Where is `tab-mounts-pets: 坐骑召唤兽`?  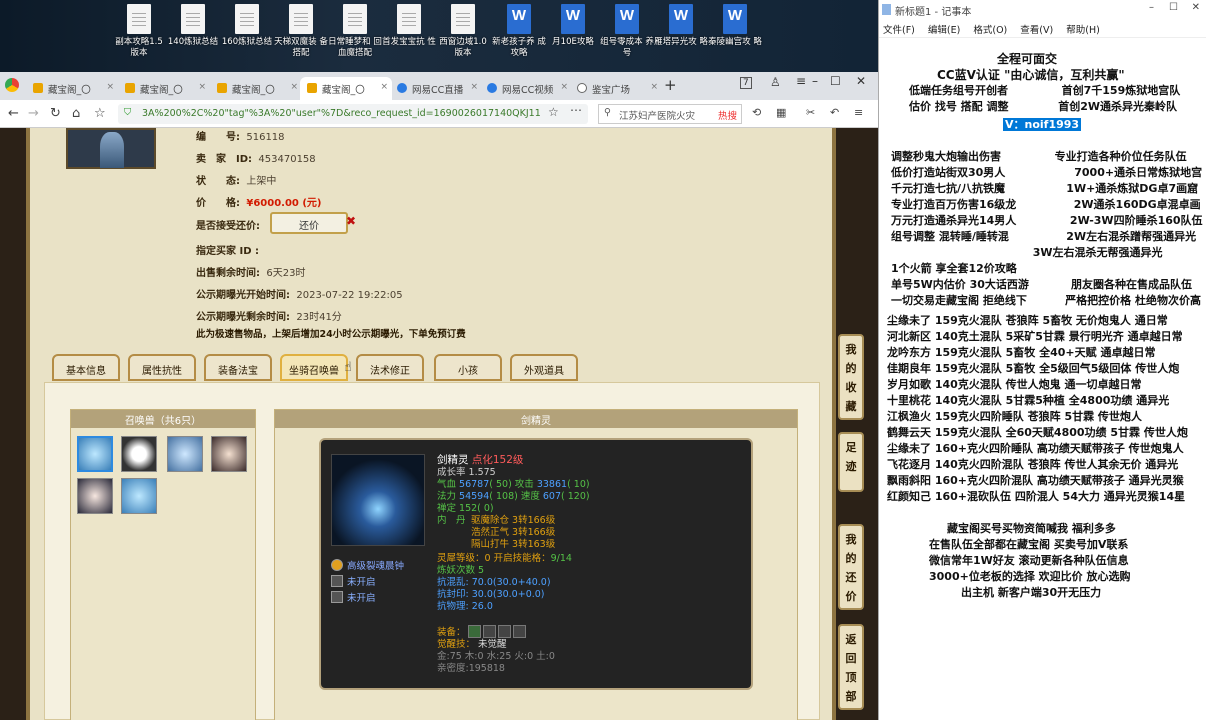
tab-mounts-pets: 坐骑召唤兽 is located at coordinates (314, 367).